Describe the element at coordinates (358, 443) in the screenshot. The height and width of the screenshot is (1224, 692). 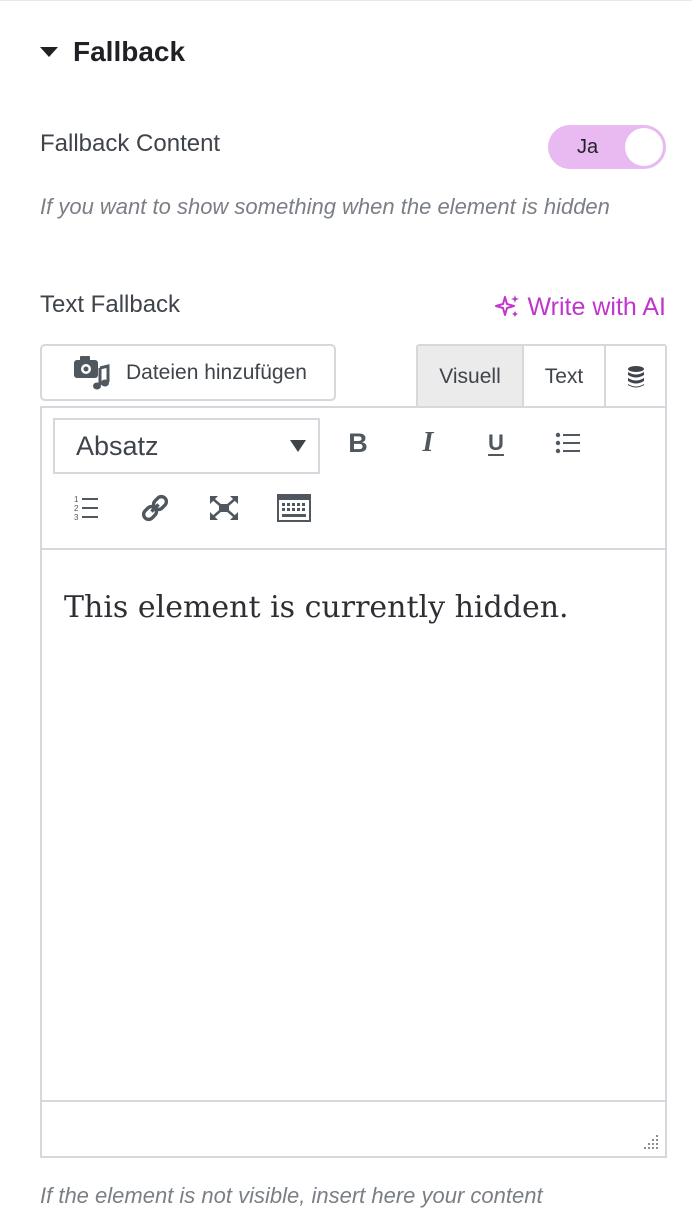
I see `bold-icon: B` at that location.